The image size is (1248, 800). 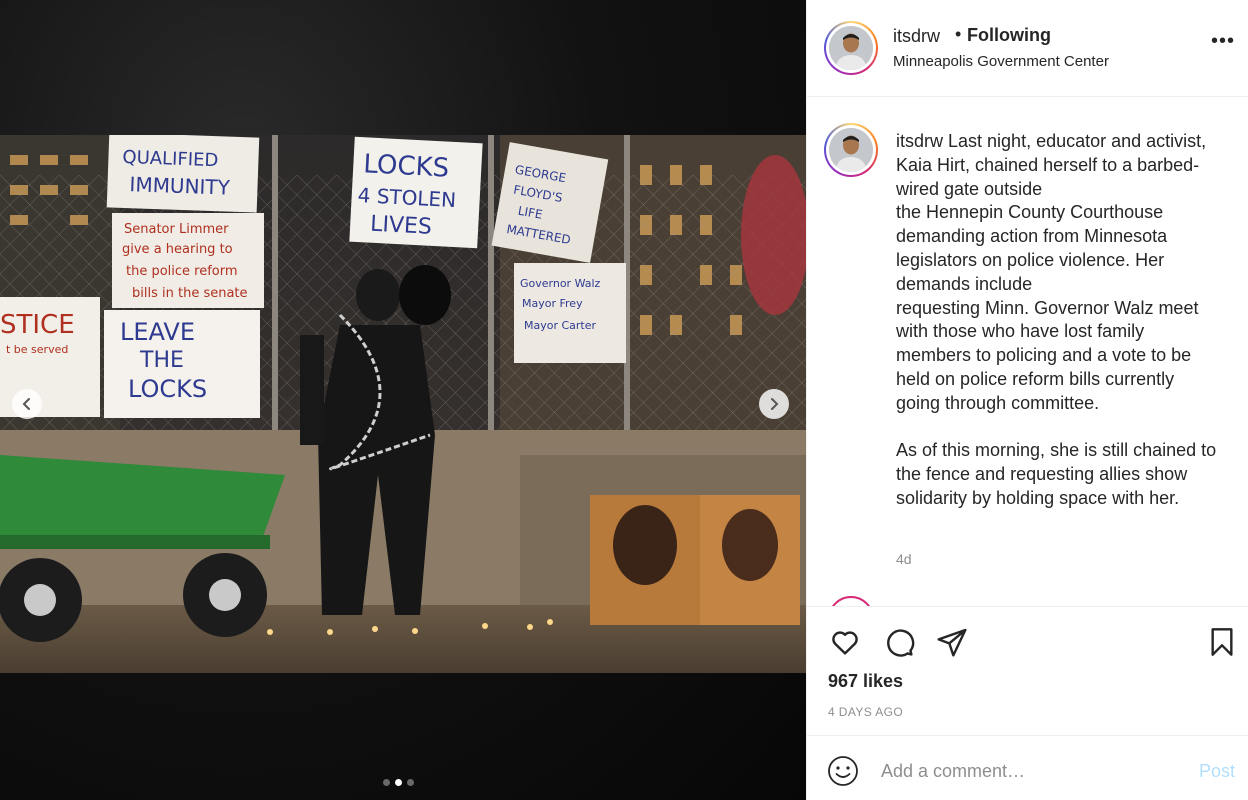 What do you see at coordinates (180, 186) in the screenshot?
I see `svg-text: IMMUNITY` at bounding box center [180, 186].